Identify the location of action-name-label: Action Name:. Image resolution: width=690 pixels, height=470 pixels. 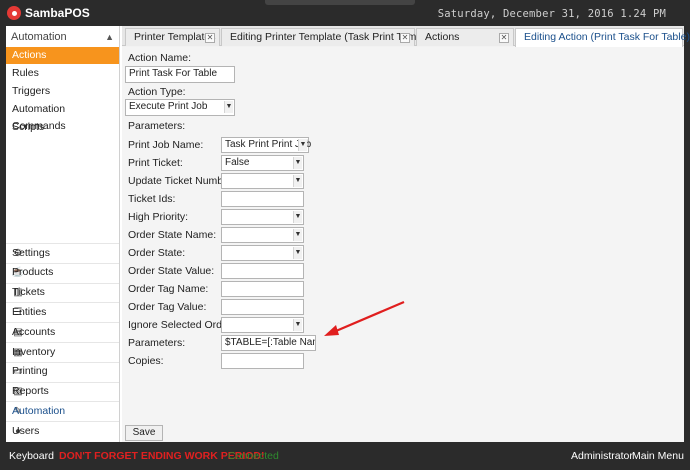
(160, 58).